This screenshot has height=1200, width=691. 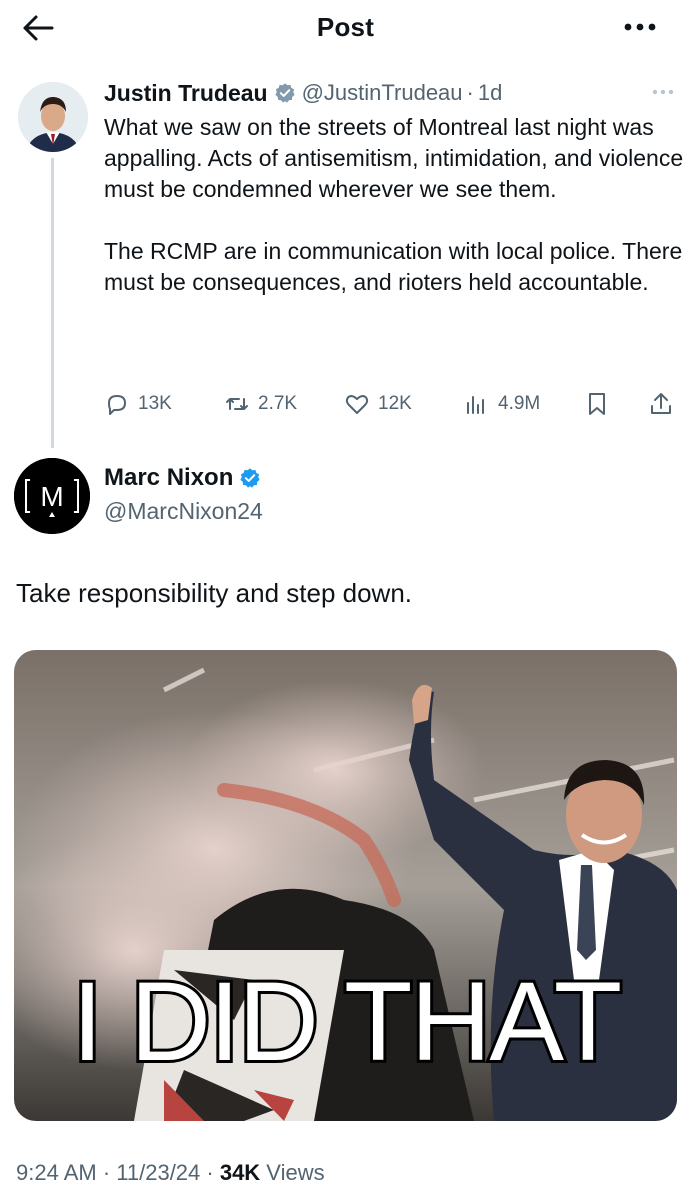 What do you see at coordinates (52, 303) in the screenshot?
I see `thread-connector-line` at bounding box center [52, 303].